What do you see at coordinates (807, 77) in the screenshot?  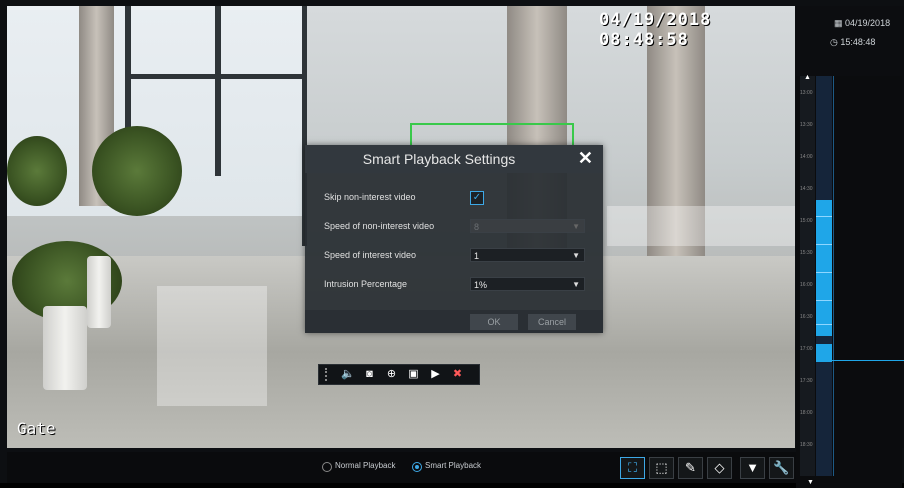 I see `scroll-up-icon: ▲` at bounding box center [807, 77].